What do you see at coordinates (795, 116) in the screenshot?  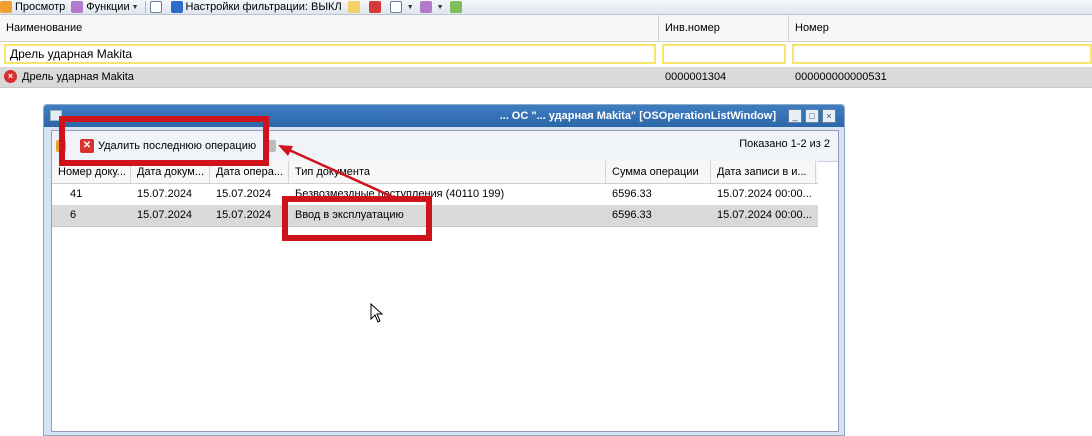 I see `minimize-button: _` at bounding box center [795, 116].